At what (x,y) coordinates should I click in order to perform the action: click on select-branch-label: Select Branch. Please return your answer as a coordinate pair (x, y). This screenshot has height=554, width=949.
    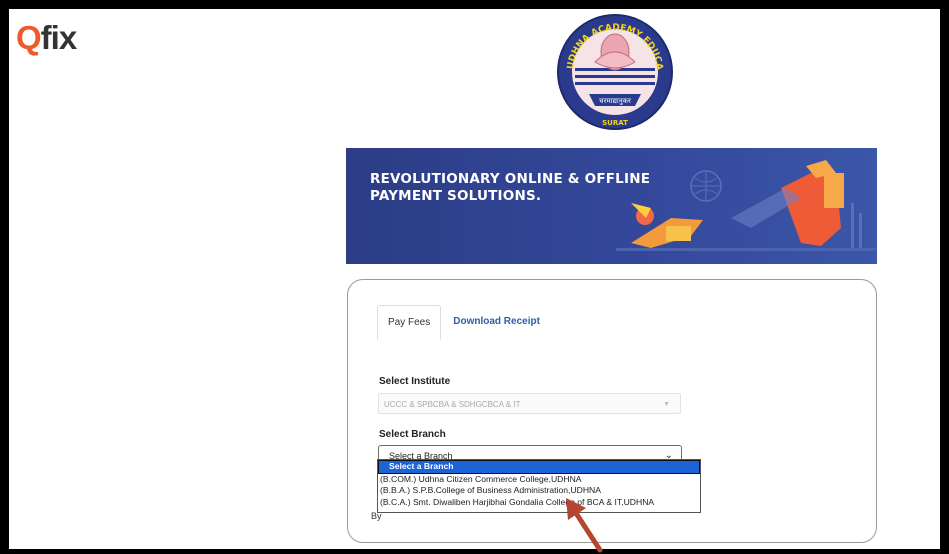
    Looking at the image, I should click on (412, 434).